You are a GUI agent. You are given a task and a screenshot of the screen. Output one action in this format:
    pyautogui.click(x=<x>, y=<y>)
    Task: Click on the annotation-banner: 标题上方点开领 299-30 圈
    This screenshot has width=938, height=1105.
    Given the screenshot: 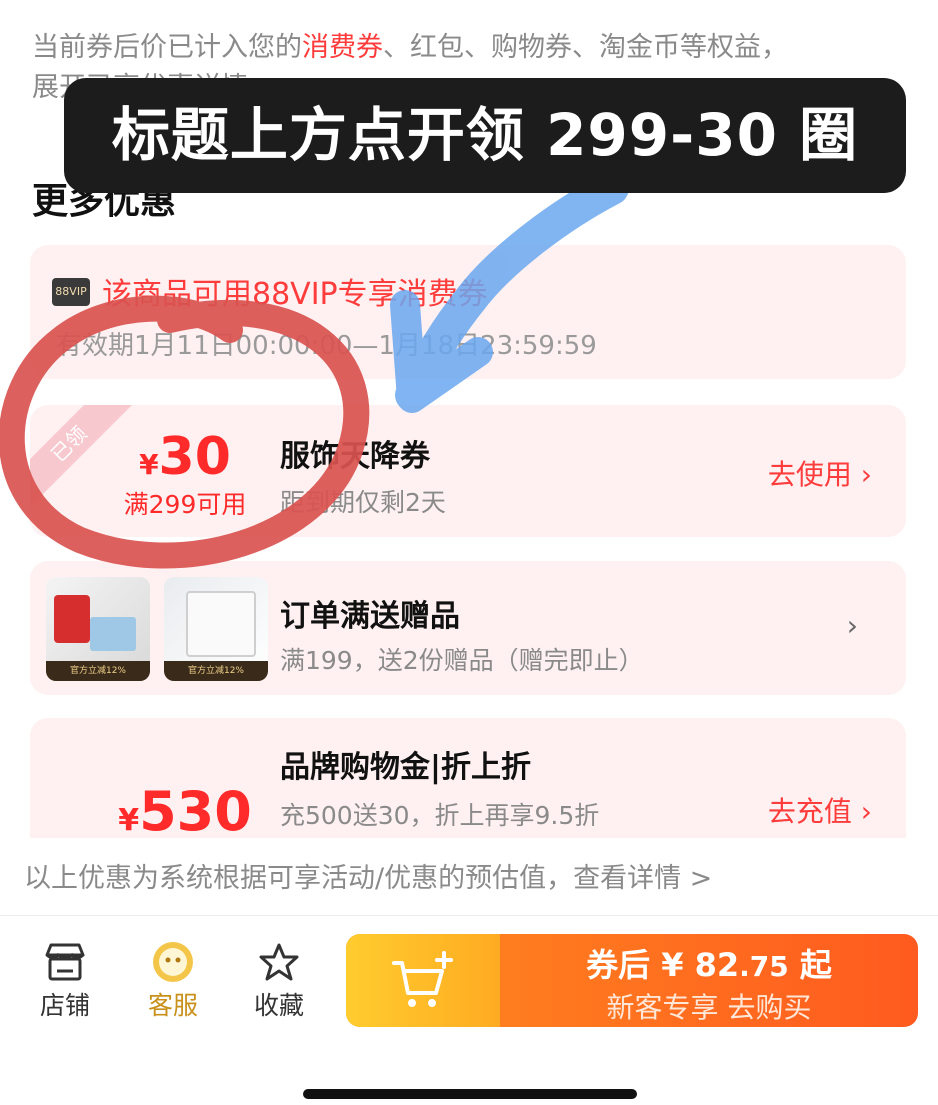 What is the action you would take?
    pyautogui.click(x=485, y=135)
    